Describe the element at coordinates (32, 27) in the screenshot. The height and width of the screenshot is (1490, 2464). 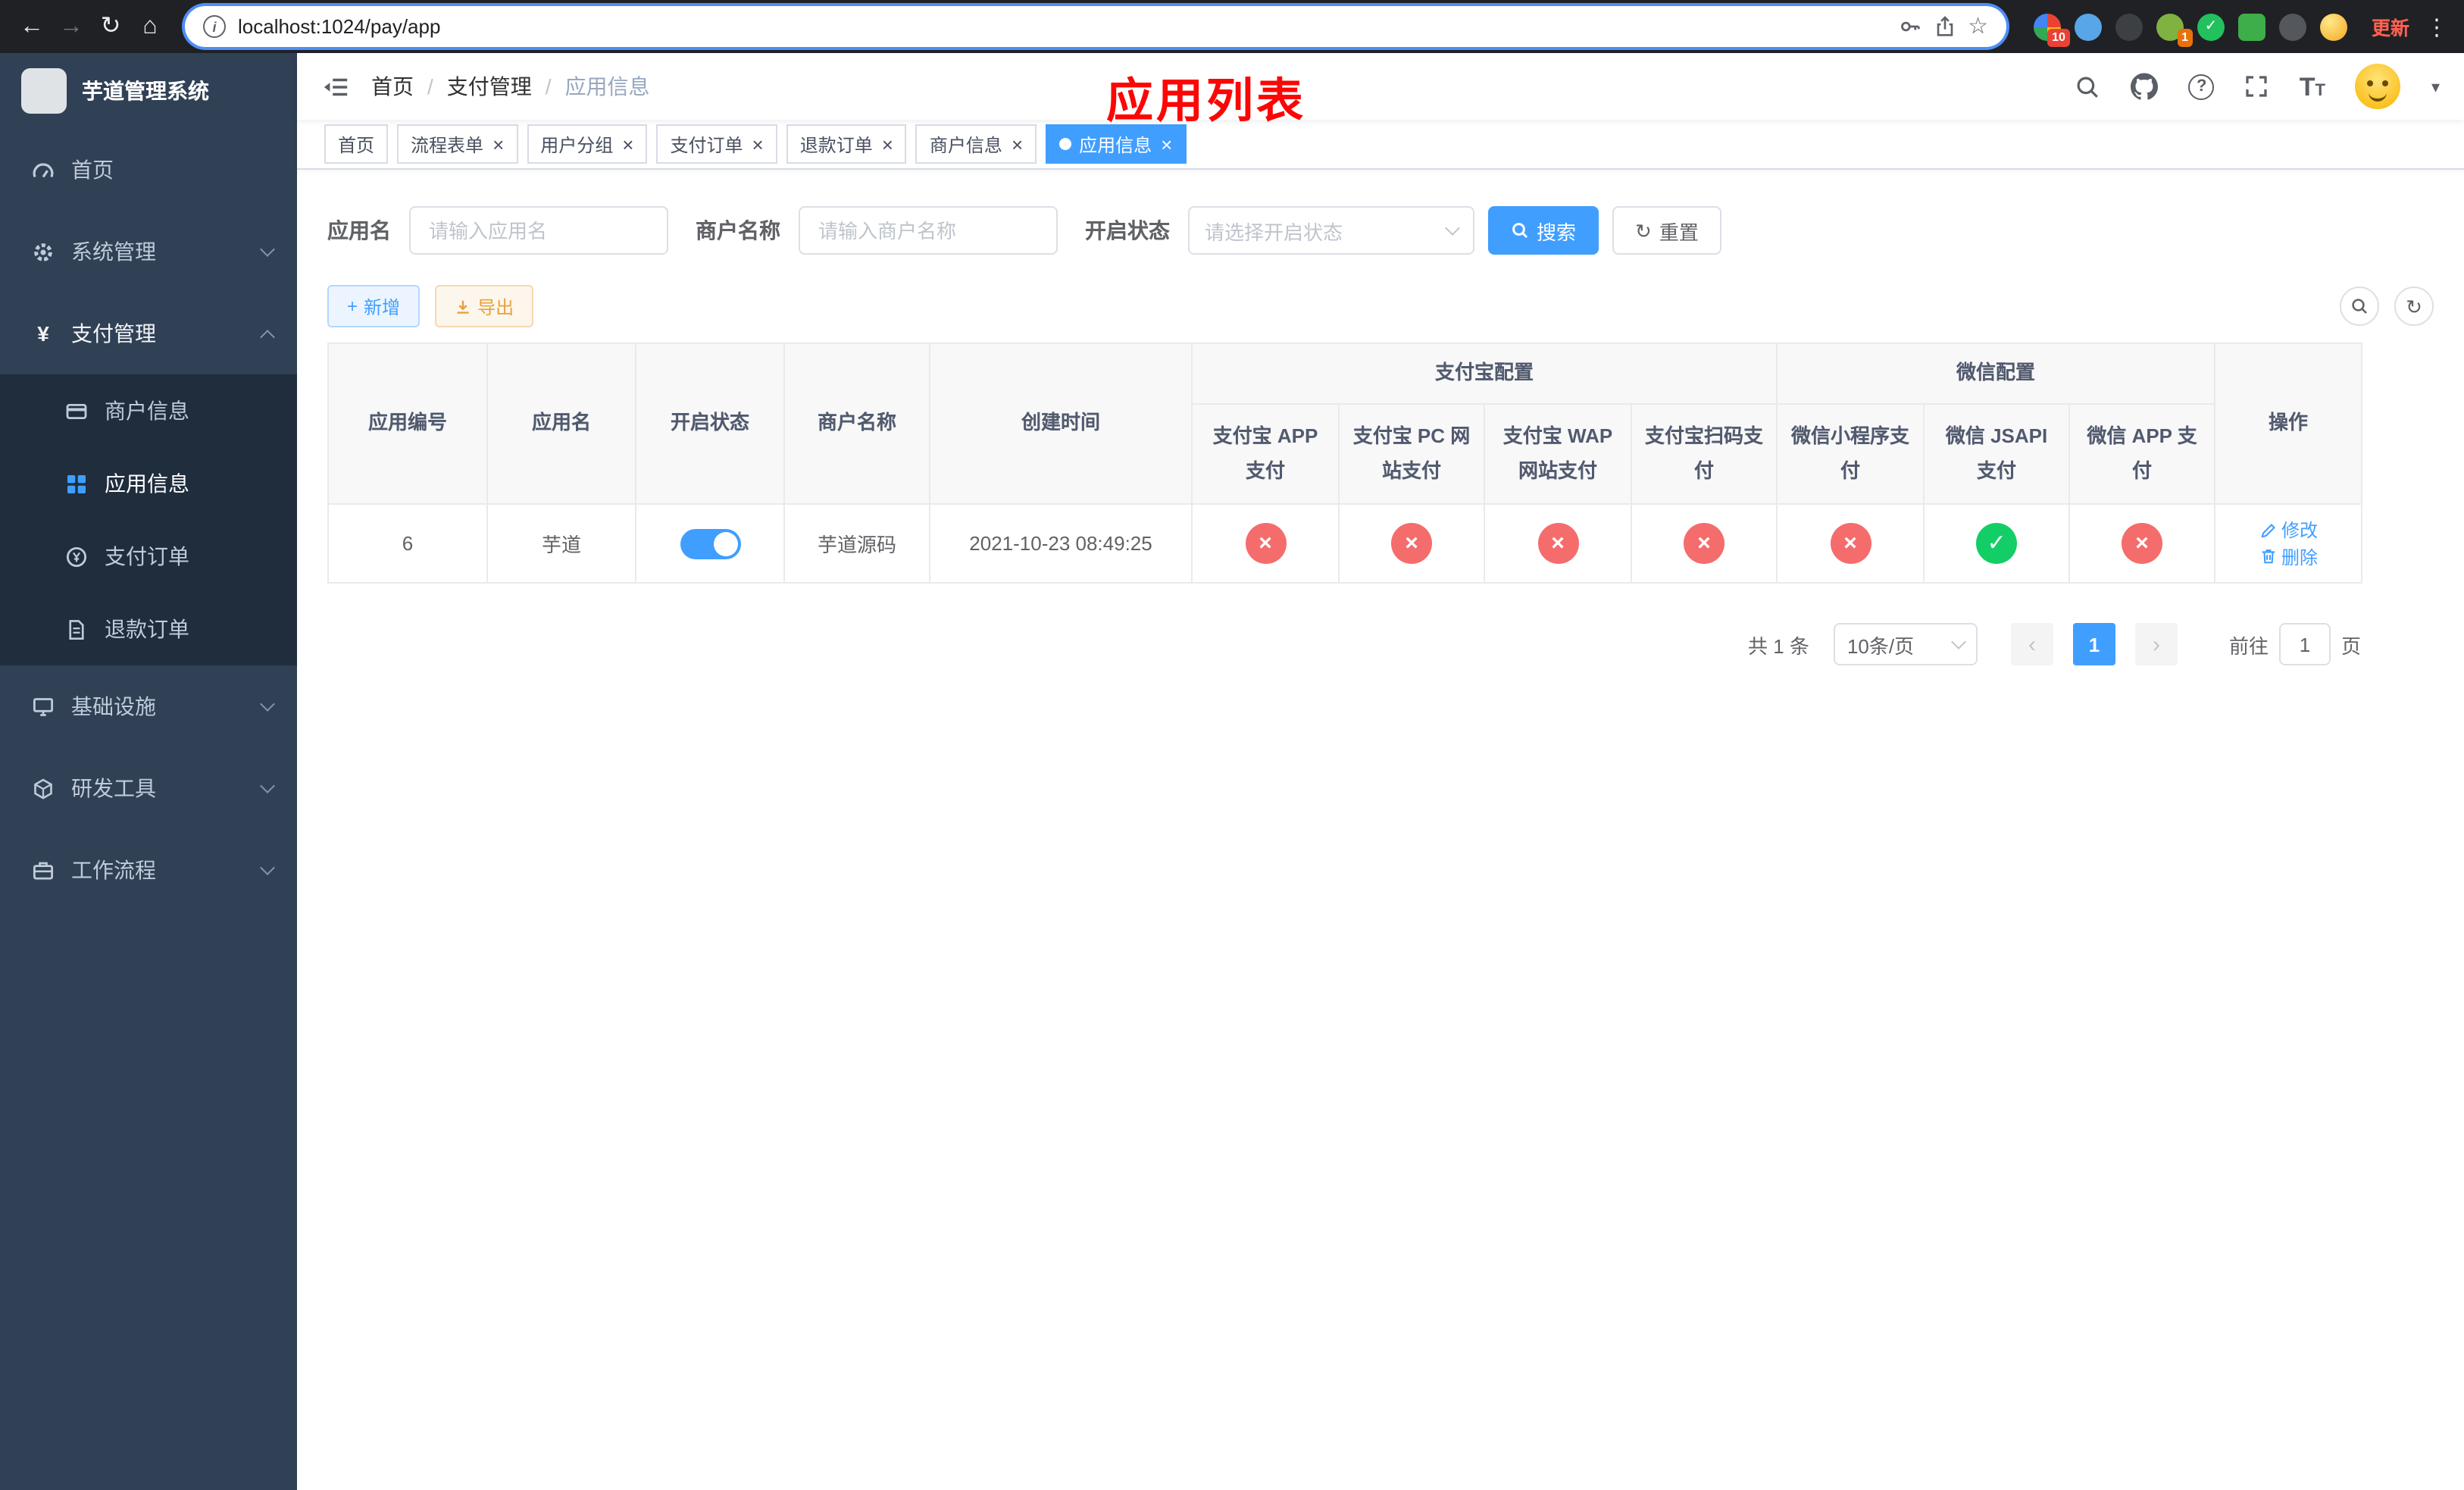
I see `back-icon: ←` at that location.